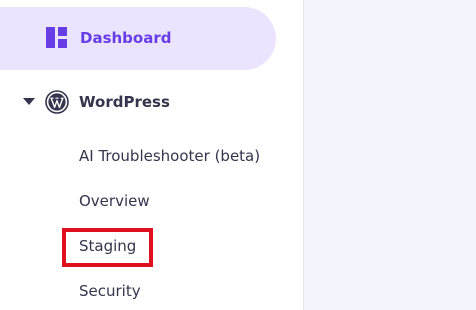  Describe the element at coordinates (124, 102) in the screenshot. I see `sidebar-item-label: WordPress` at that location.